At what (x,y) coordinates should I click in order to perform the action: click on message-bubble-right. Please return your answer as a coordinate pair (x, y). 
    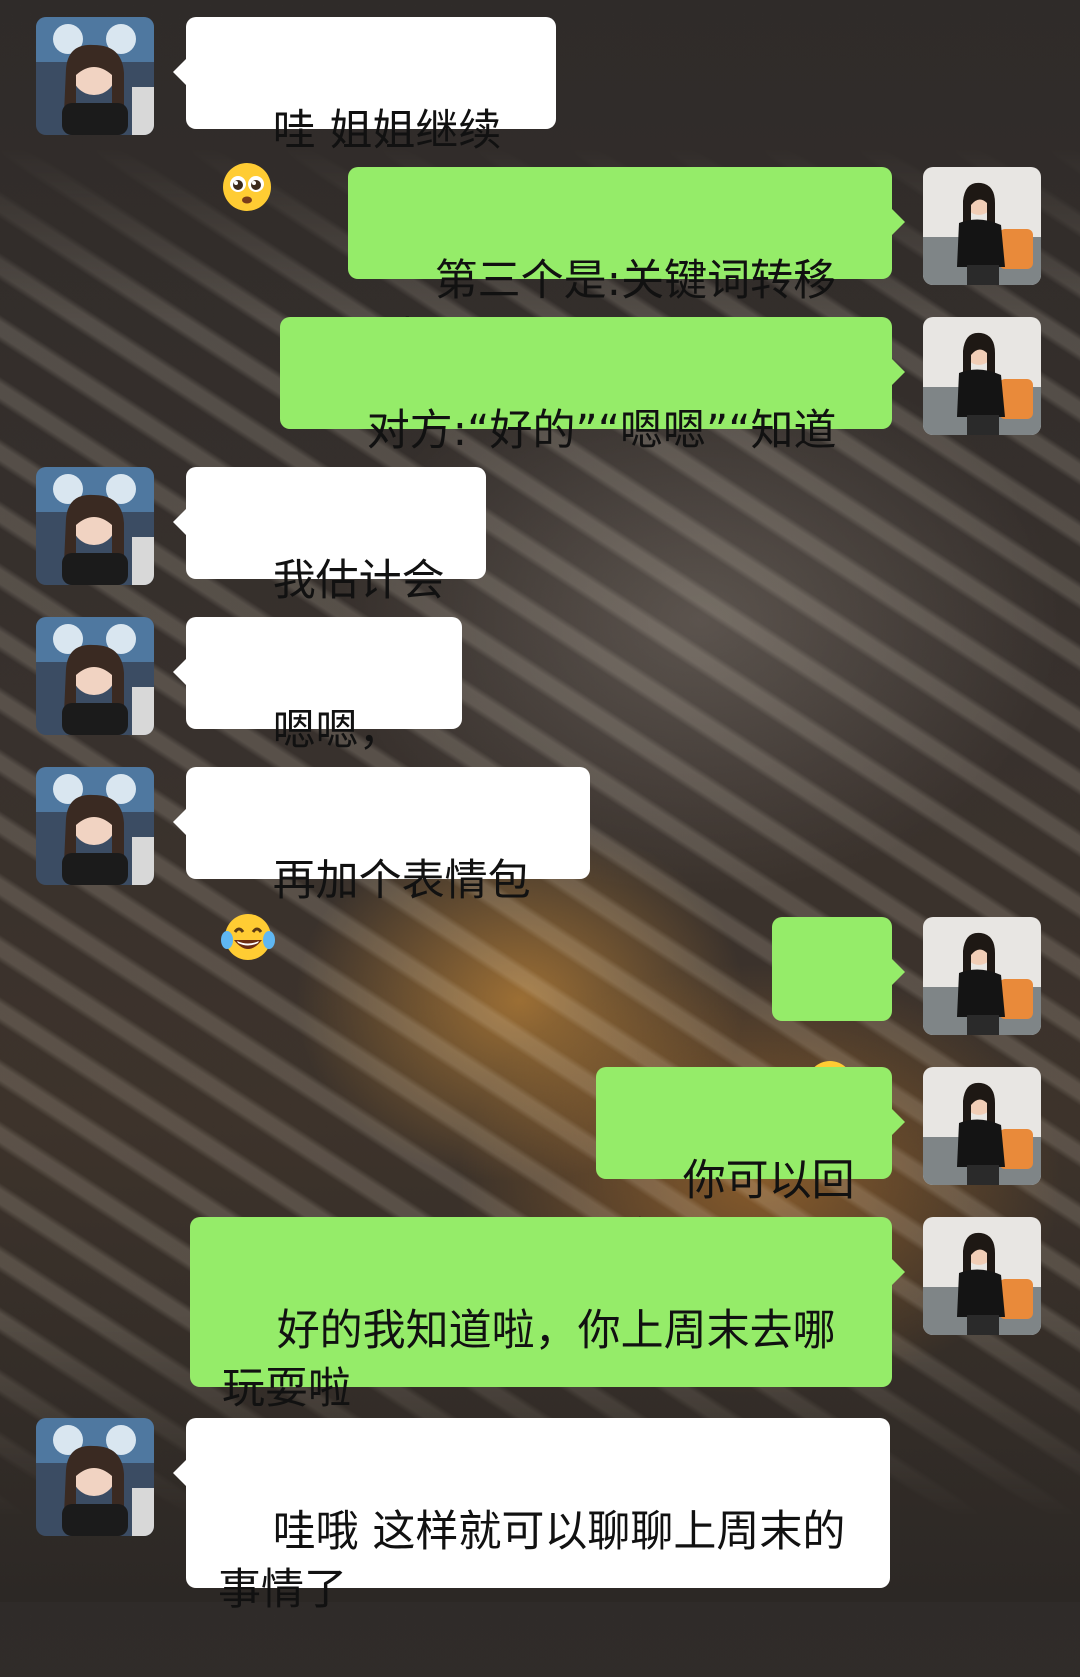
    Looking at the image, I should click on (838, 1013).